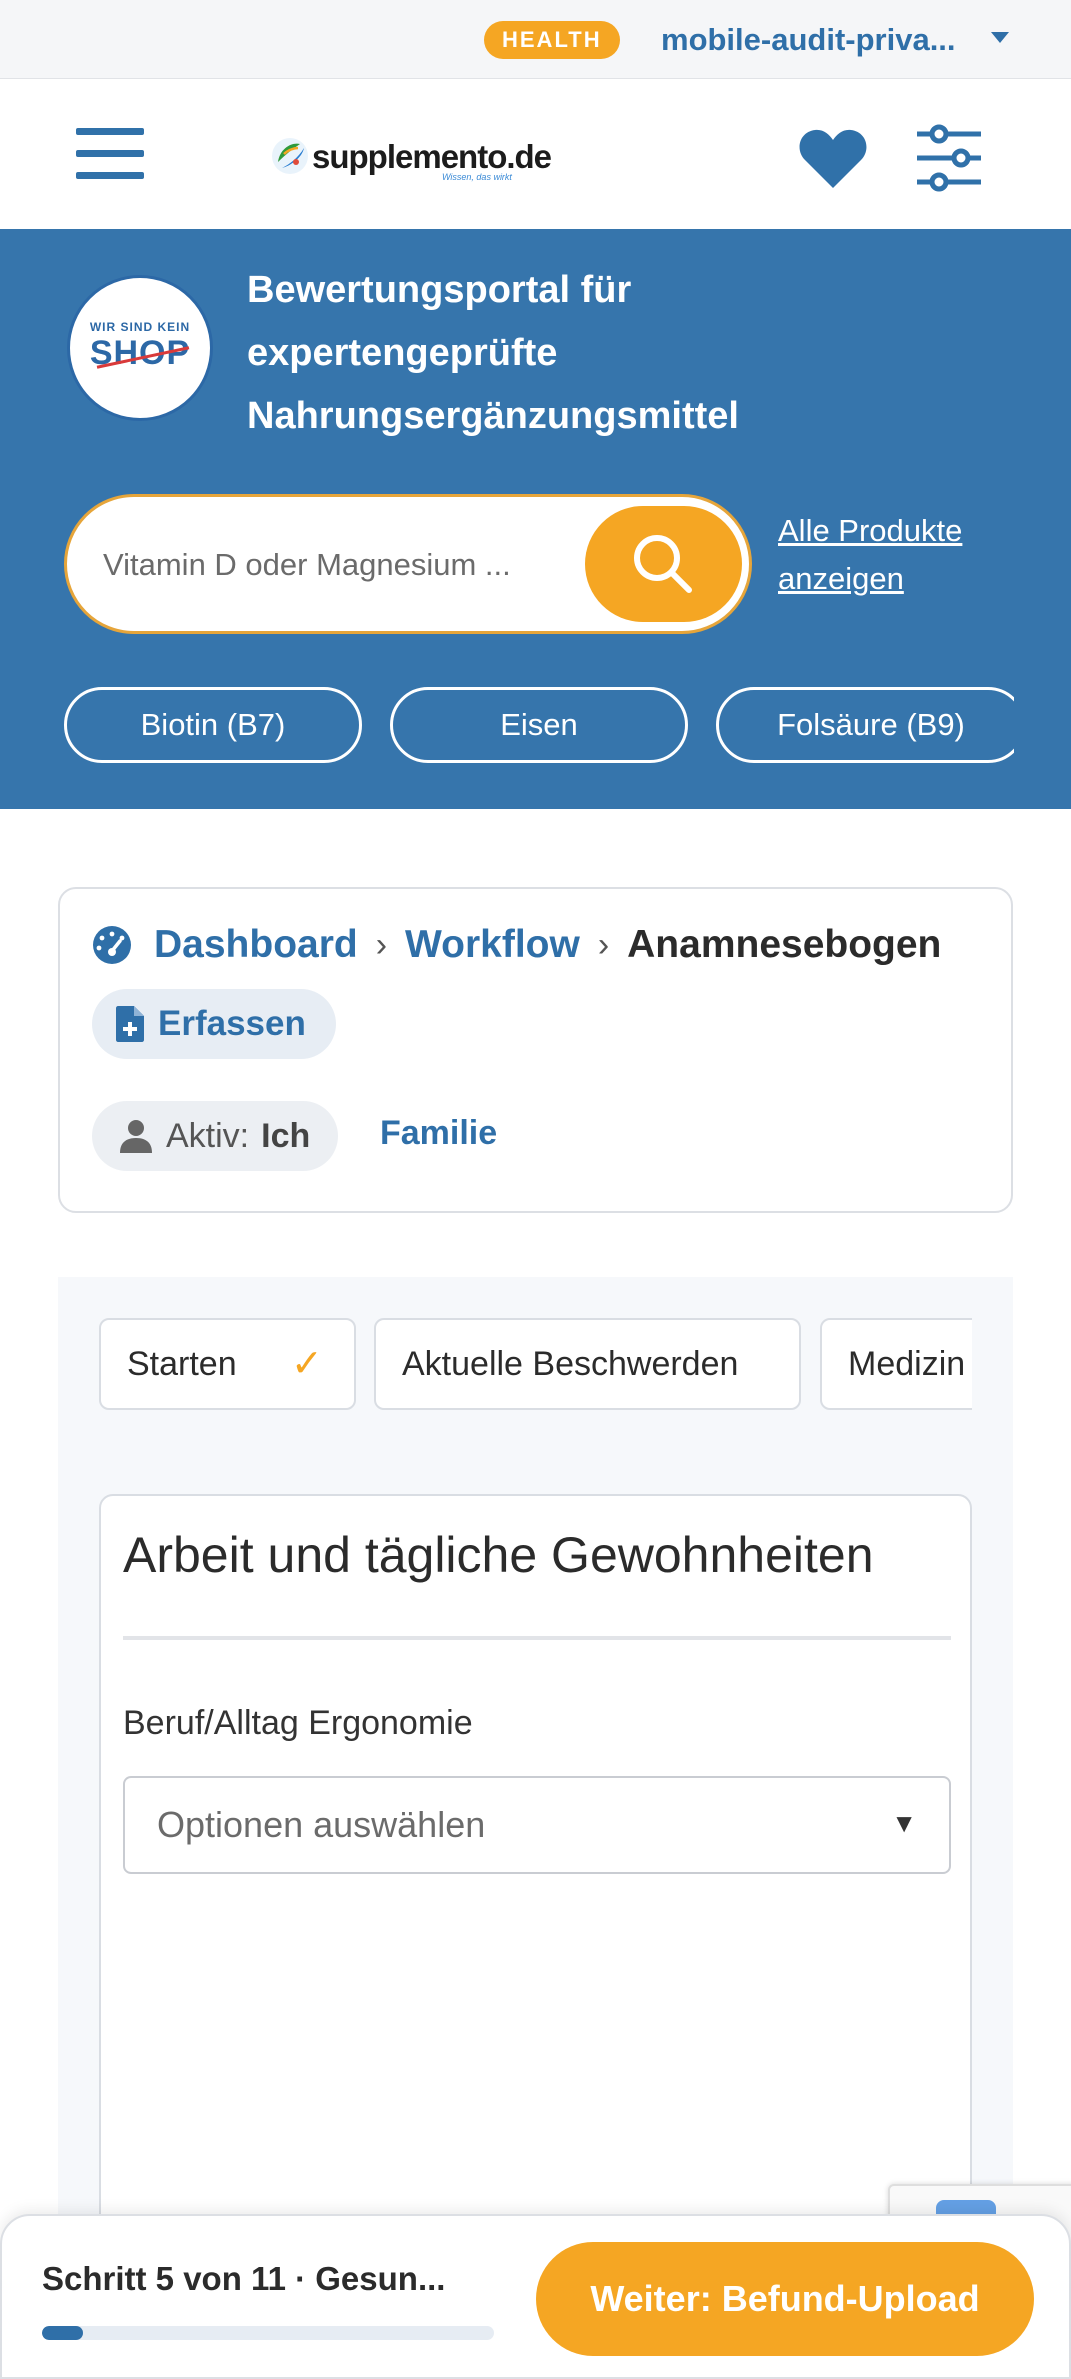  What do you see at coordinates (907, 1364) in the screenshot?
I see `step-label: Medizin` at bounding box center [907, 1364].